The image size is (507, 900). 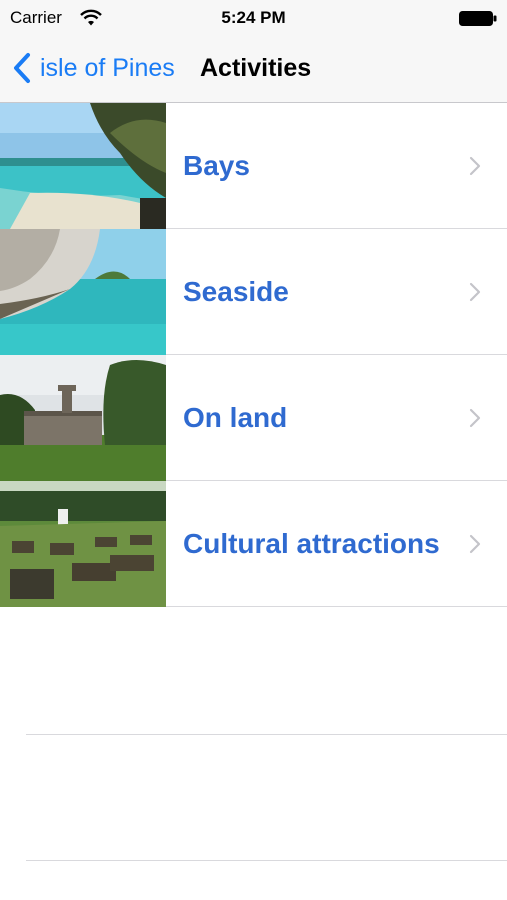 I want to click on battery-icon, so click(x=478, y=18).